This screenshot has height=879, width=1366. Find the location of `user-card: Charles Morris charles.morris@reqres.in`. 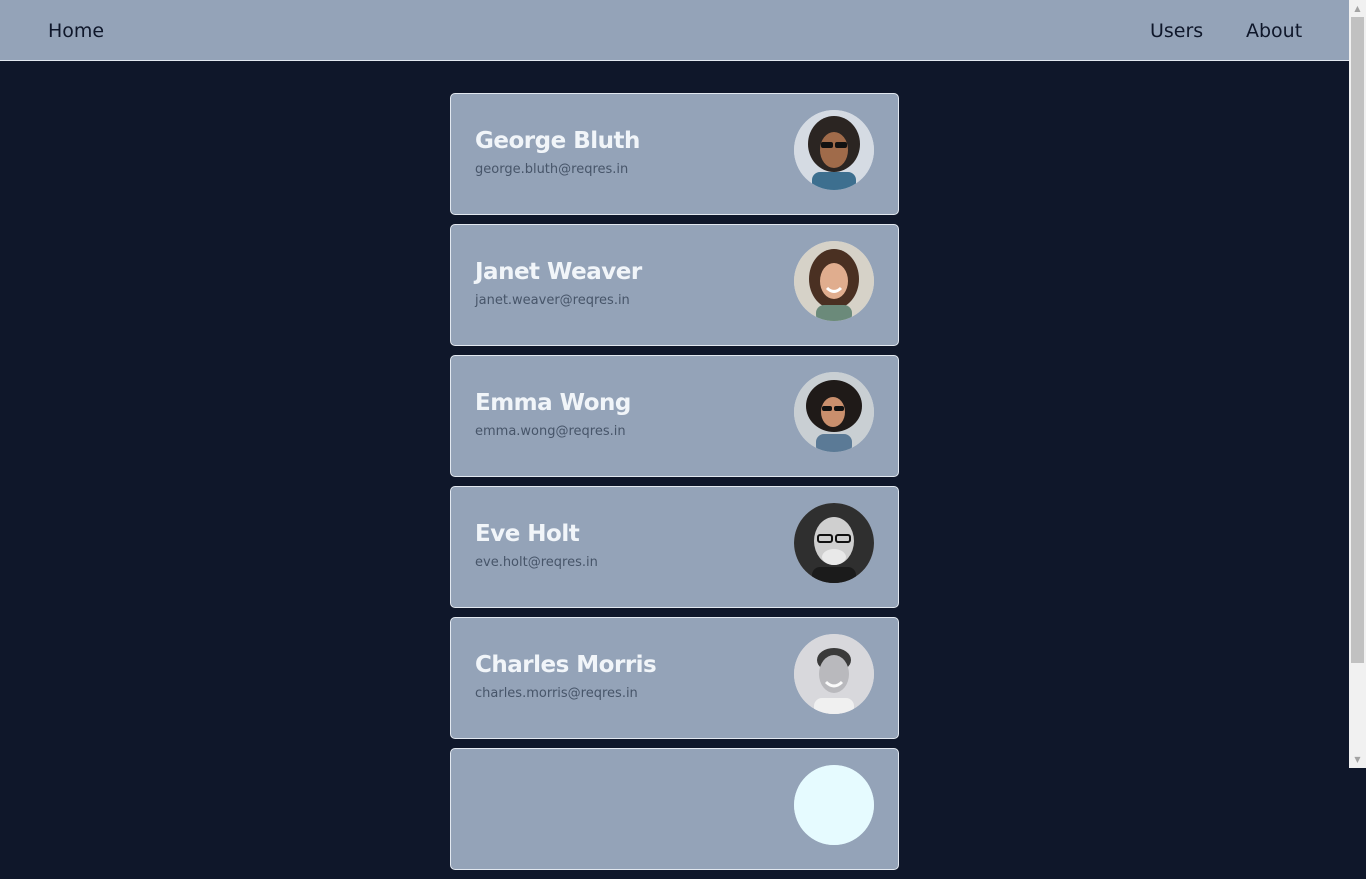

user-card: Charles Morris charles.morris@reqres.in is located at coordinates (674, 678).